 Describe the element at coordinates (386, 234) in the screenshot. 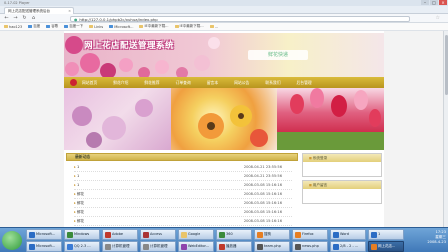

I see `taskbar-button: 1` at that location.